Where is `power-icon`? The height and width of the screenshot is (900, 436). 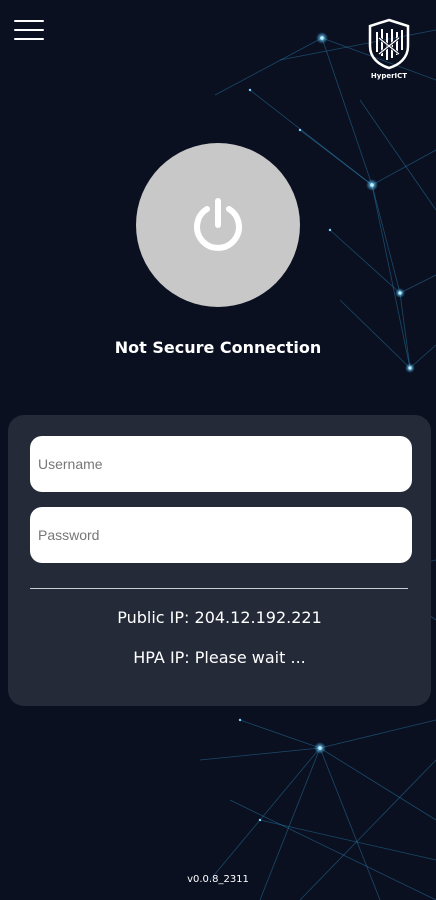
power-icon is located at coordinates (218, 224).